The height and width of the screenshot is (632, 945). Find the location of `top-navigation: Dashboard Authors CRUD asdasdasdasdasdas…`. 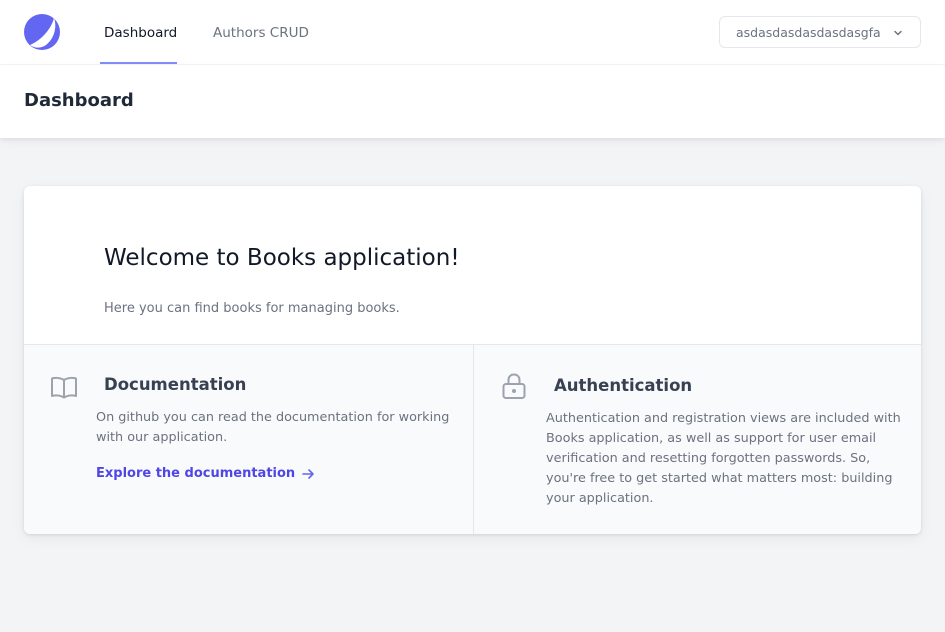

top-navigation: Dashboard Authors CRUD asdasdasdasdasdas… is located at coordinates (472, 32).